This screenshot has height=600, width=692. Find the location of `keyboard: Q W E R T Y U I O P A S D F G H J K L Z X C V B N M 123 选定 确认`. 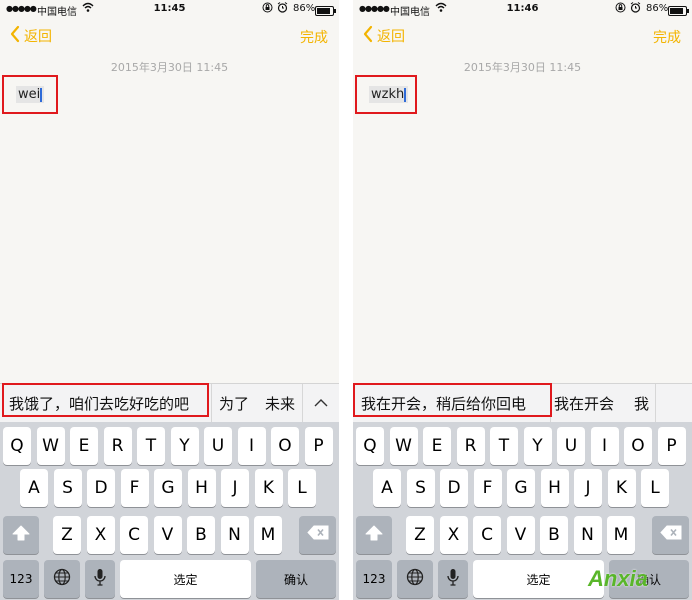

keyboard: Q W E R T Y U I O P A S D F G H J K L Z X C V B N M 123 选定 确认 is located at coordinates (169, 511).